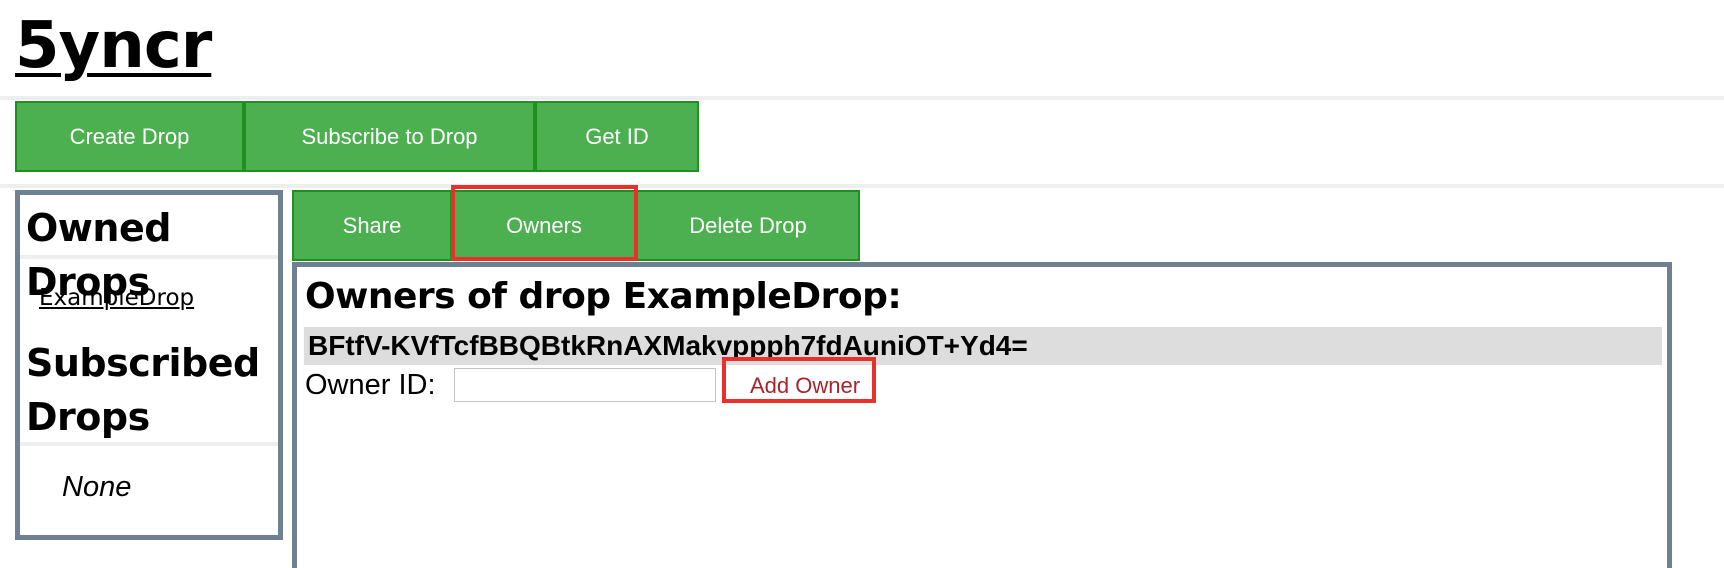 The width and height of the screenshot is (1724, 568). I want to click on header-divider, so click(862, 98).